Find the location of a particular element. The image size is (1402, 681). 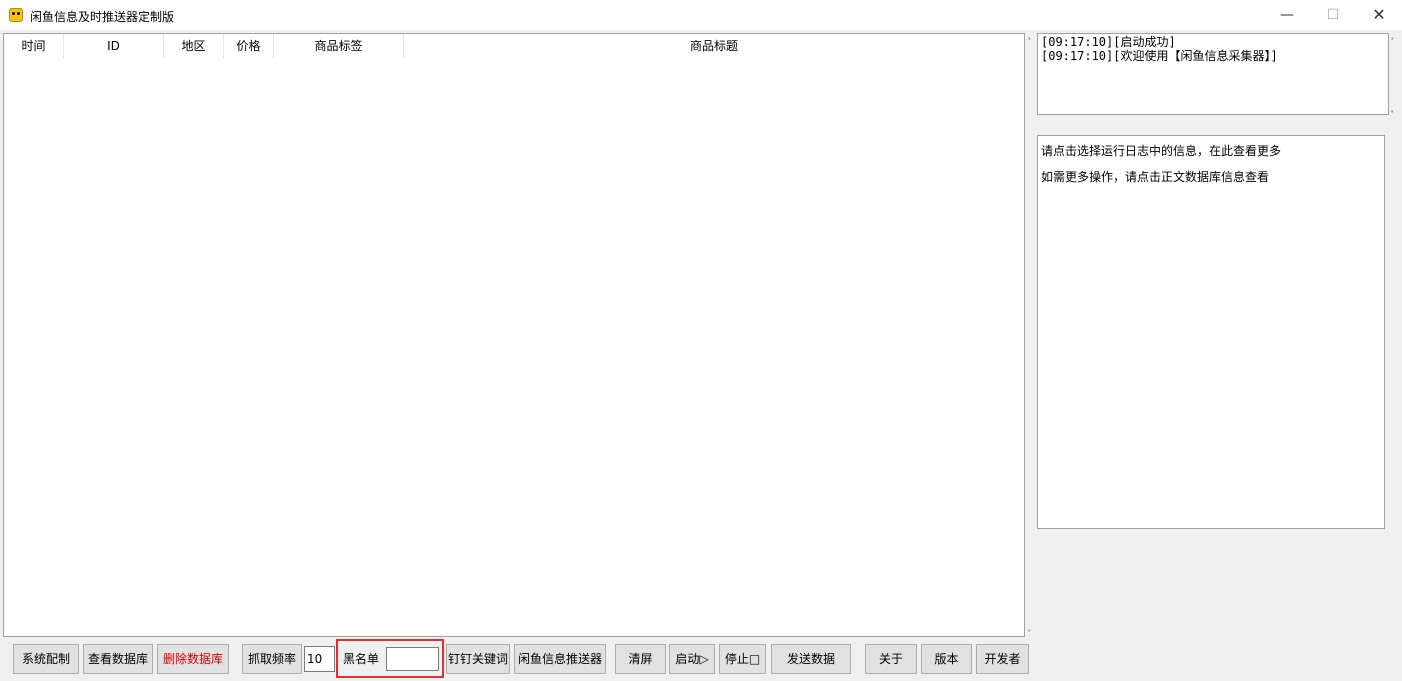

dingtalk-keyword-button: 钉钉关键词 is located at coordinates (478, 659).